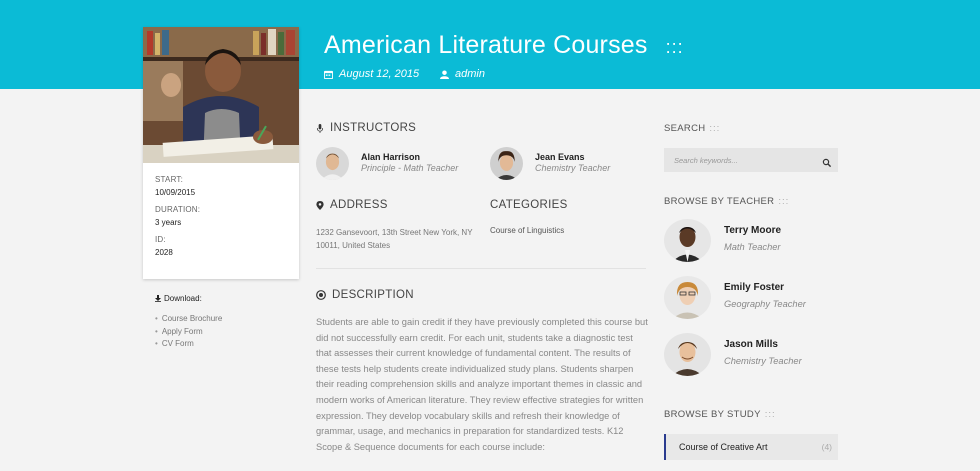 This screenshot has height=471, width=980. Describe the element at coordinates (723, 447) in the screenshot. I see `study-item-label: Course of Creative Art` at that location.